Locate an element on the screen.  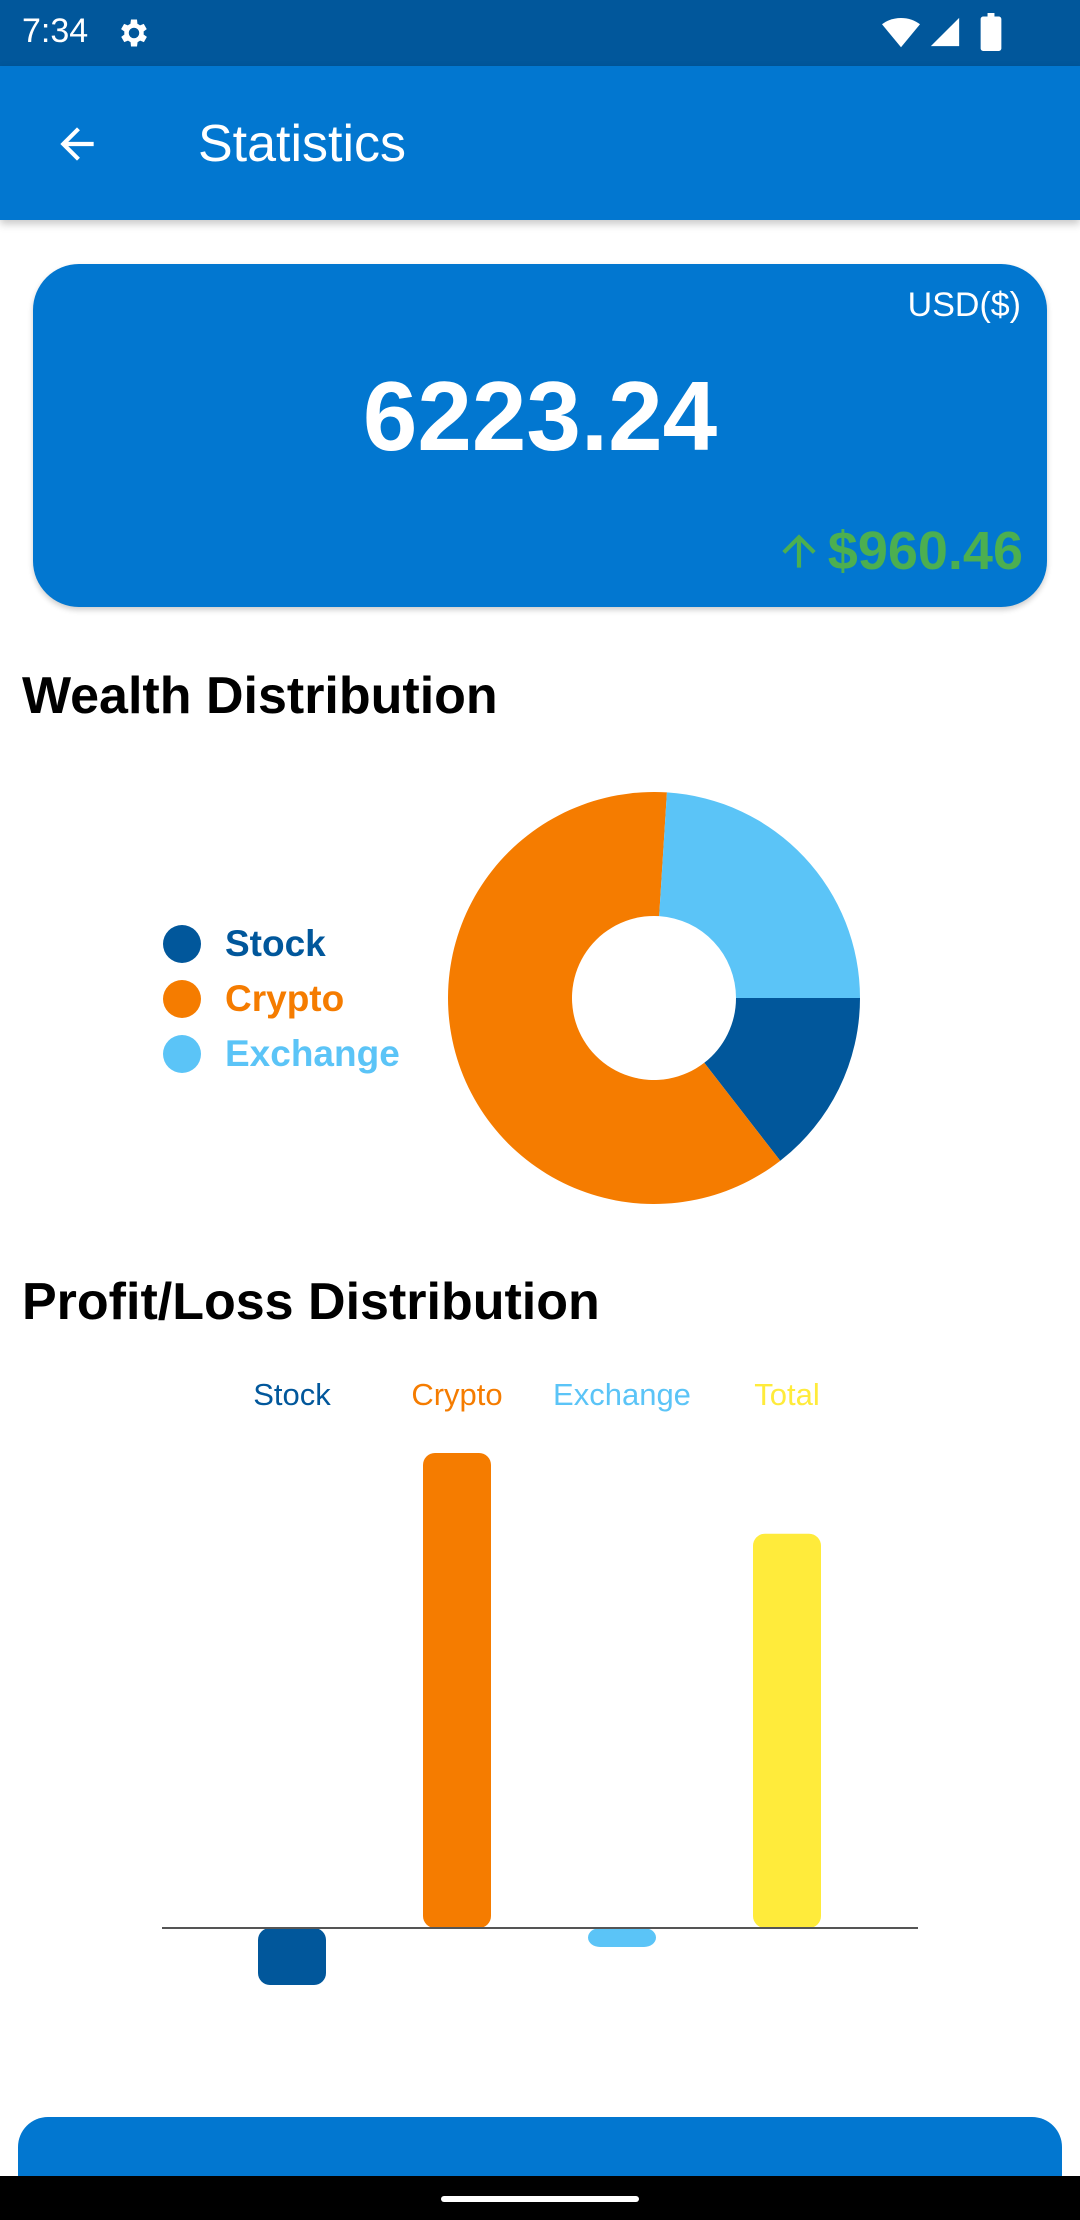
legend-dot-exchange is located at coordinates (182, 1053).